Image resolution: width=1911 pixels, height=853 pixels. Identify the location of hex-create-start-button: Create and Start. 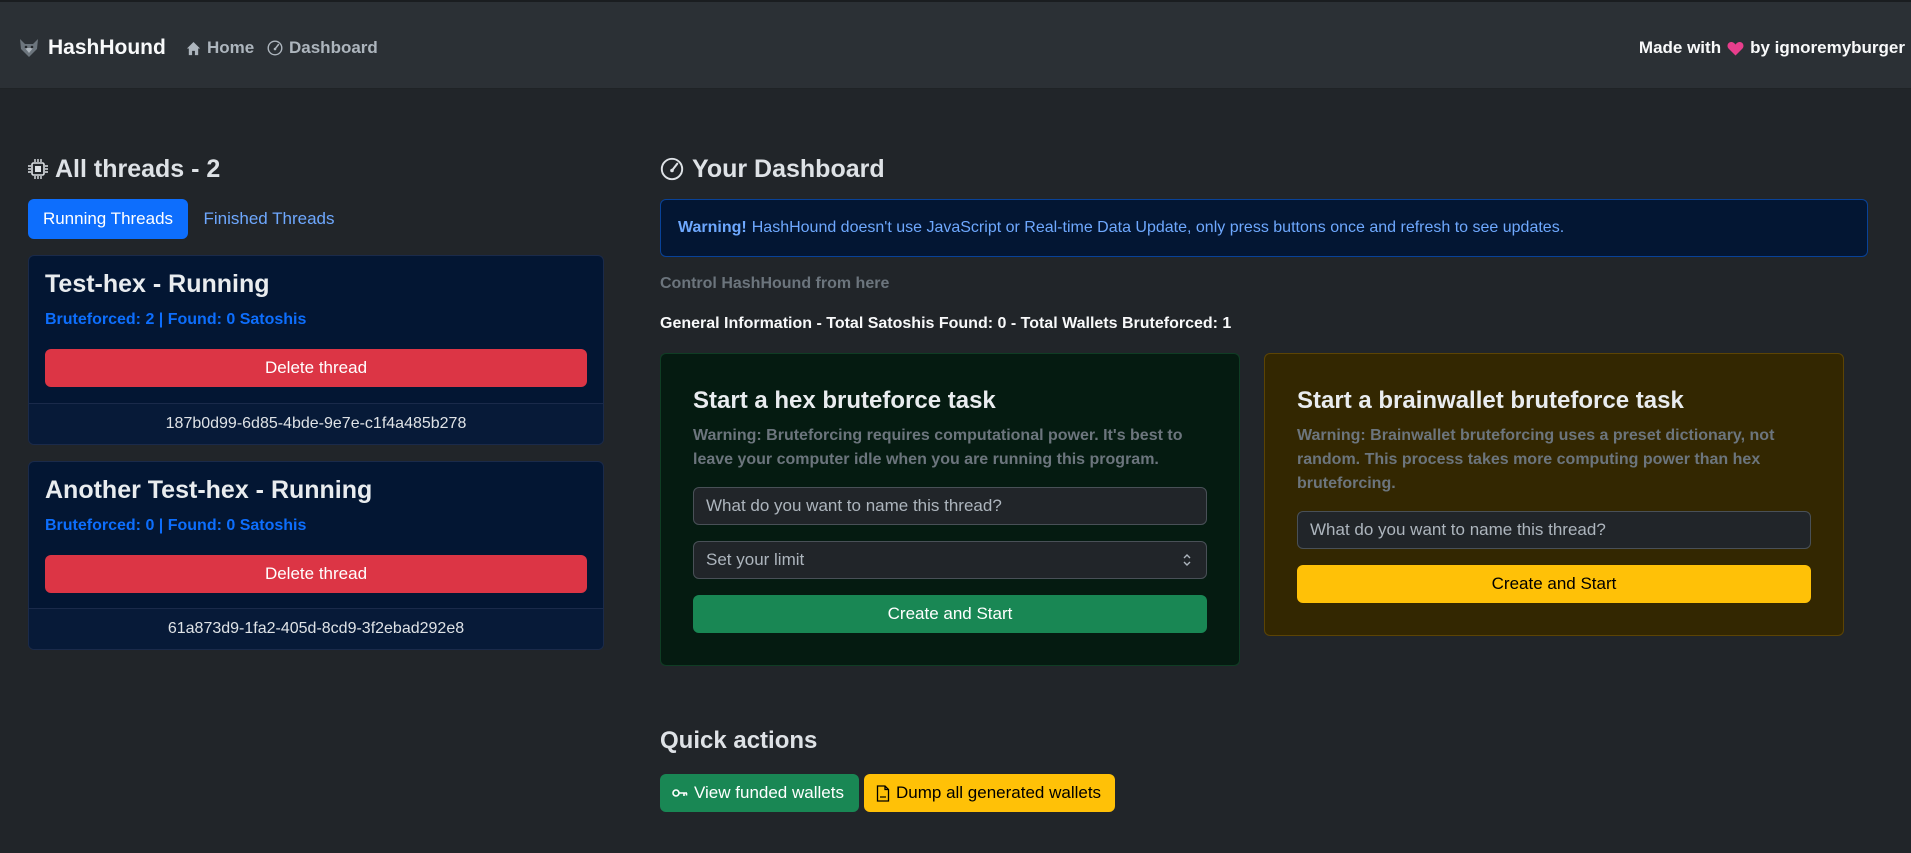
(950, 614).